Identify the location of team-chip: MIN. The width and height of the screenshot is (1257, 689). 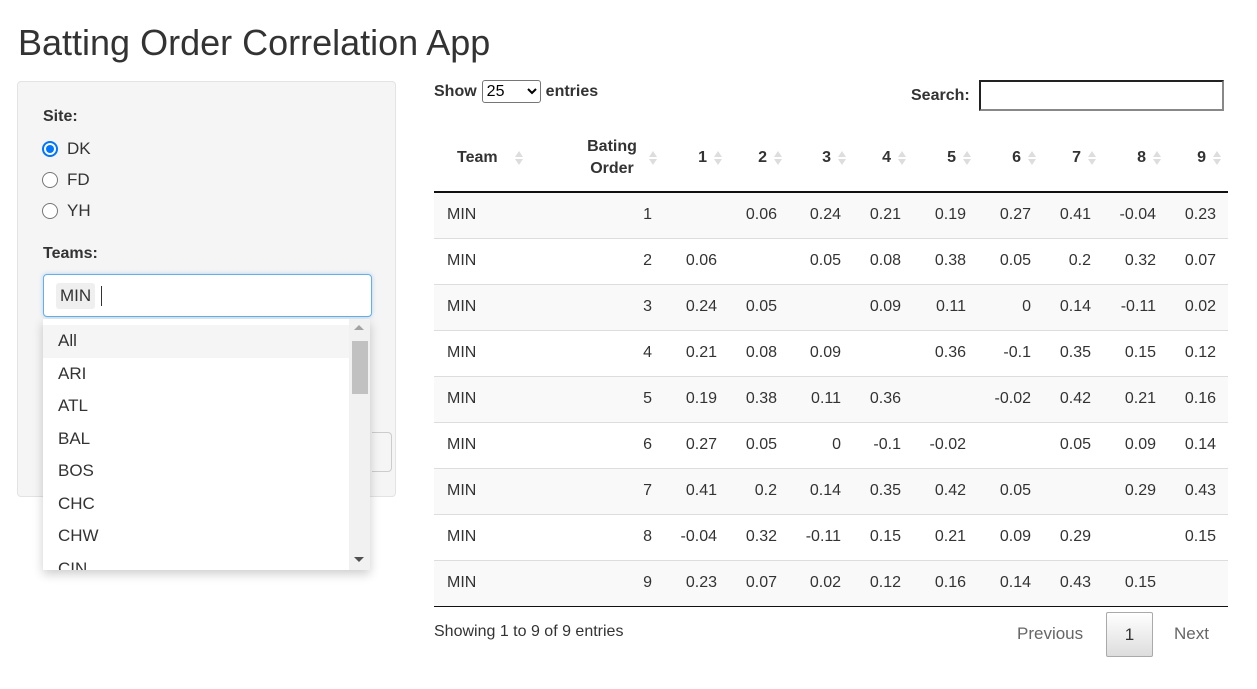
(76, 295).